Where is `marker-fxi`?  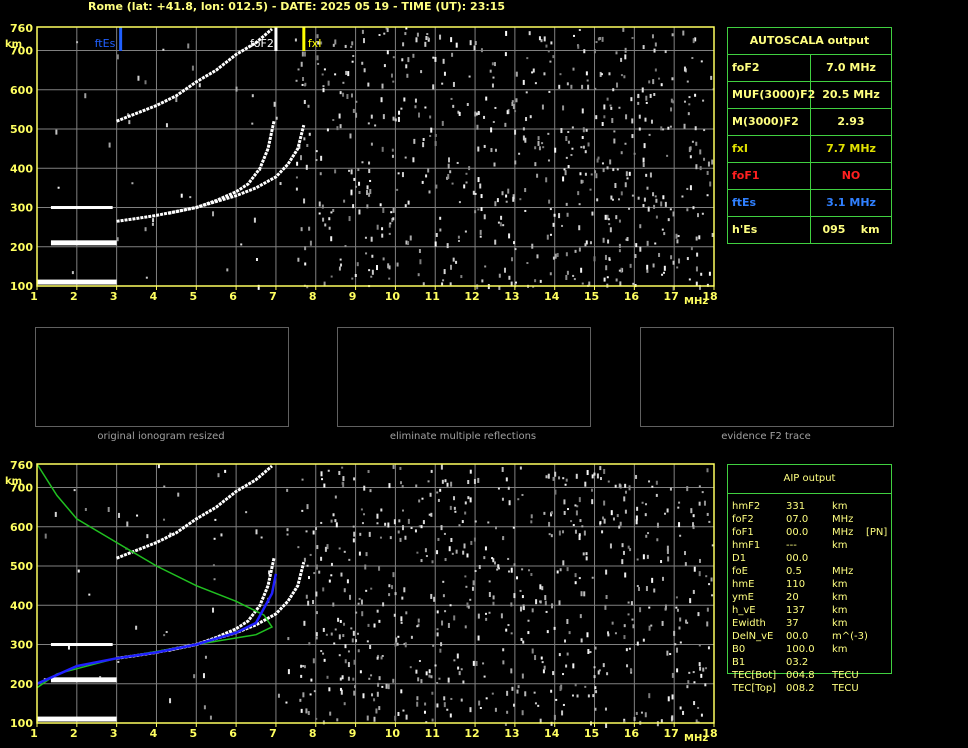
marker-fxi is located at coordinates (304, 39).